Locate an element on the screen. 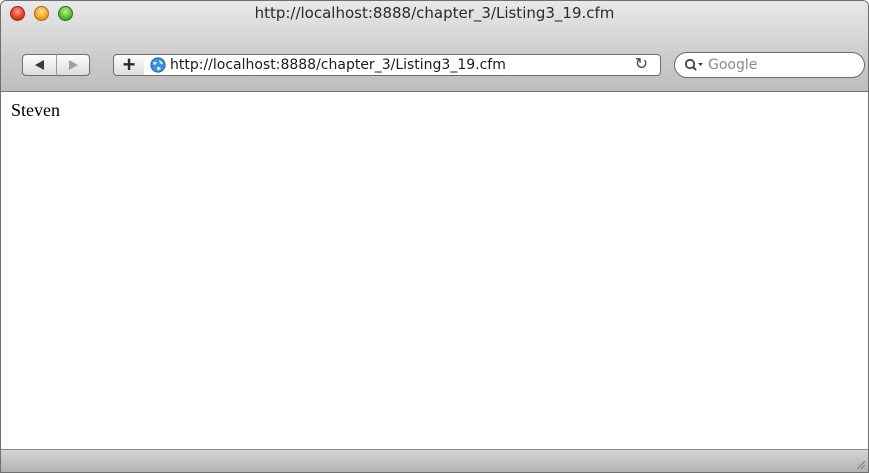  back-arrow-icon is located at coordinates (39, 65).